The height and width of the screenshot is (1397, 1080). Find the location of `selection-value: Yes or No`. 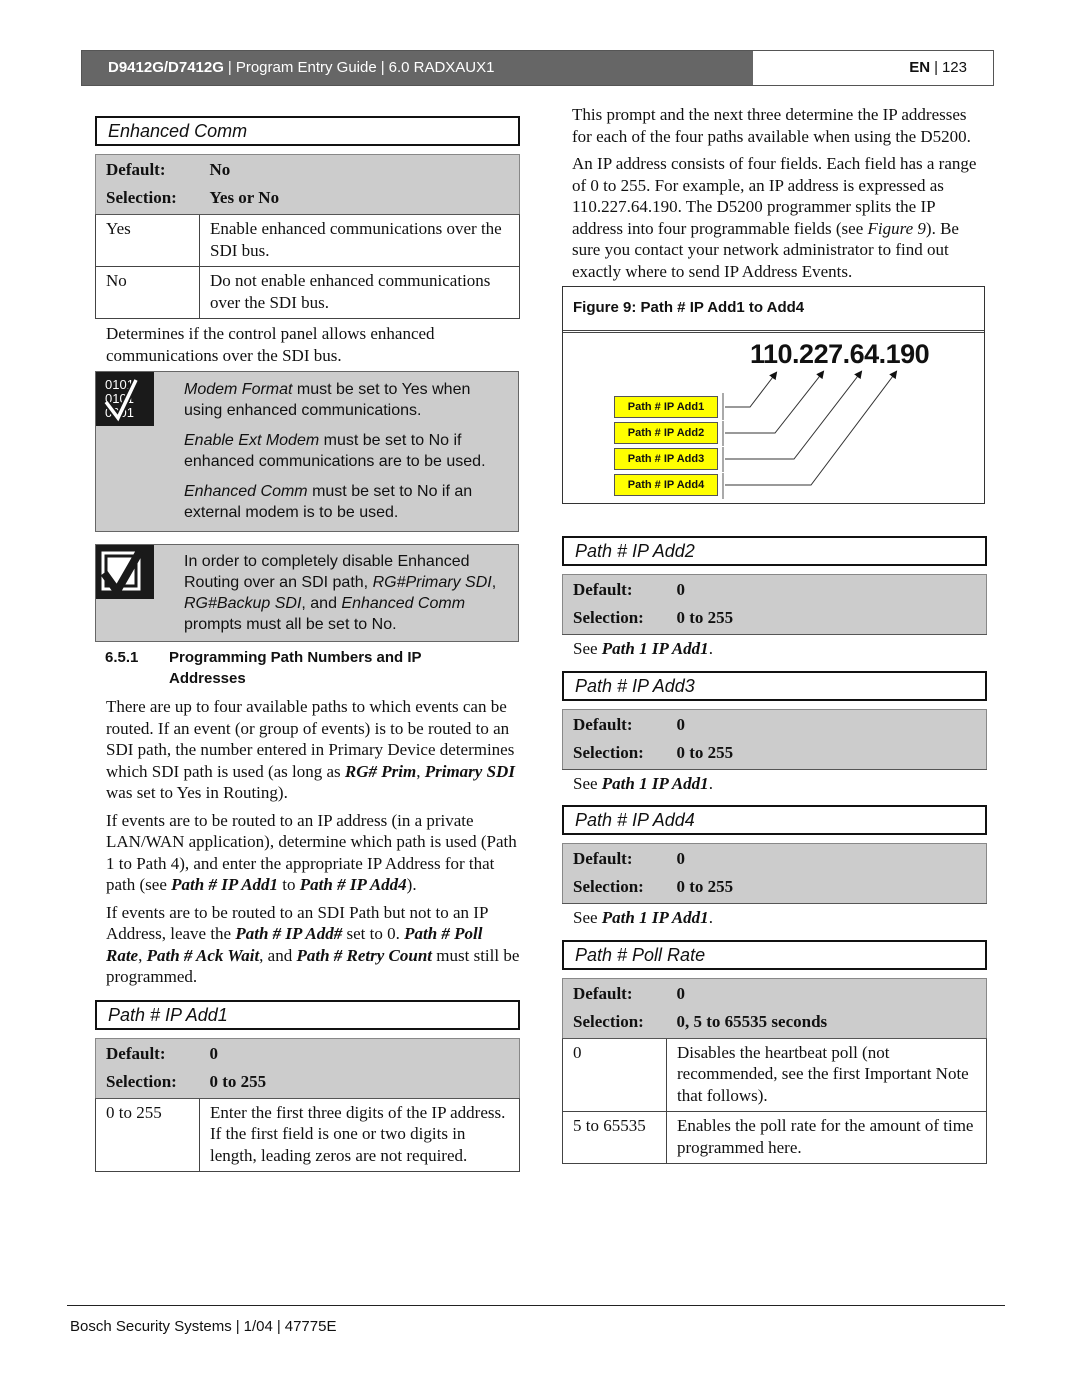

selection-value: Yes or No is located at coordinates (359, 199).